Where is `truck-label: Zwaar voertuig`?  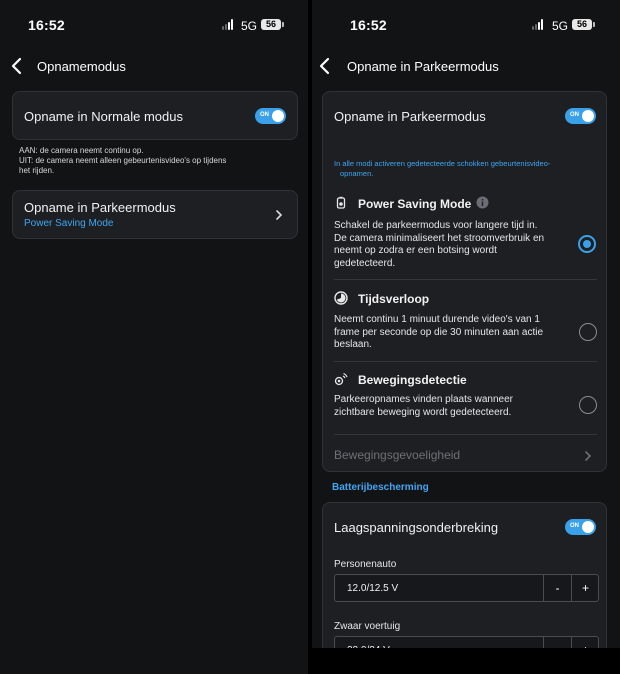 truck-label: Zwaar voertuig is located at coordinates (367, 626).